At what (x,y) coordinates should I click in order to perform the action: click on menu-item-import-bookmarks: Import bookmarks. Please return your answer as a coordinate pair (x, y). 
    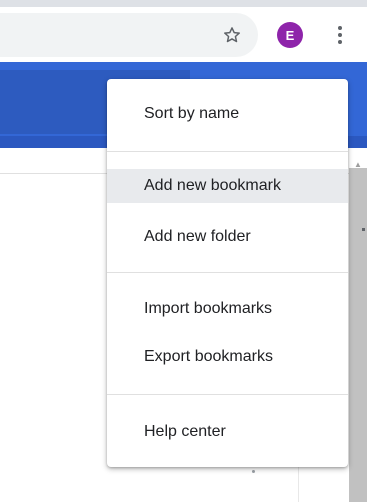
    Looking at the image, I should click on (227, 309).